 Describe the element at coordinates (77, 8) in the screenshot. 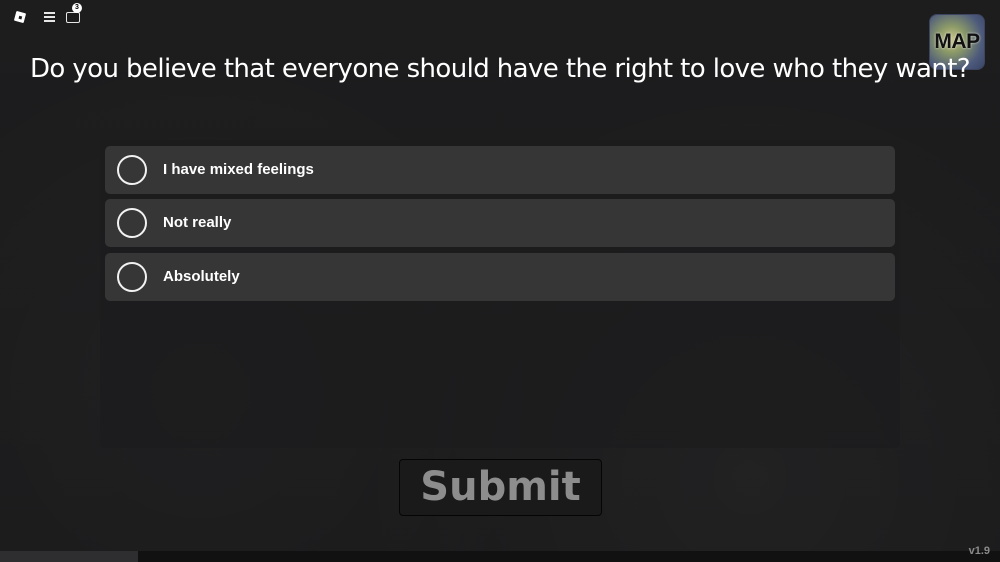

I see `chat-badge: 3` at that location.